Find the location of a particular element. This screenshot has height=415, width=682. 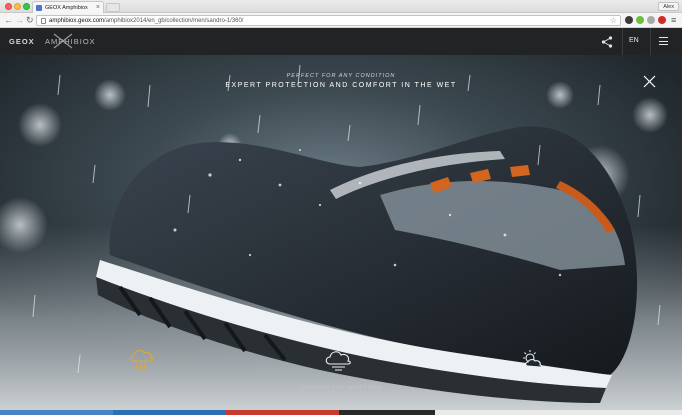

close-window-button is located at coordinates (8, 6).